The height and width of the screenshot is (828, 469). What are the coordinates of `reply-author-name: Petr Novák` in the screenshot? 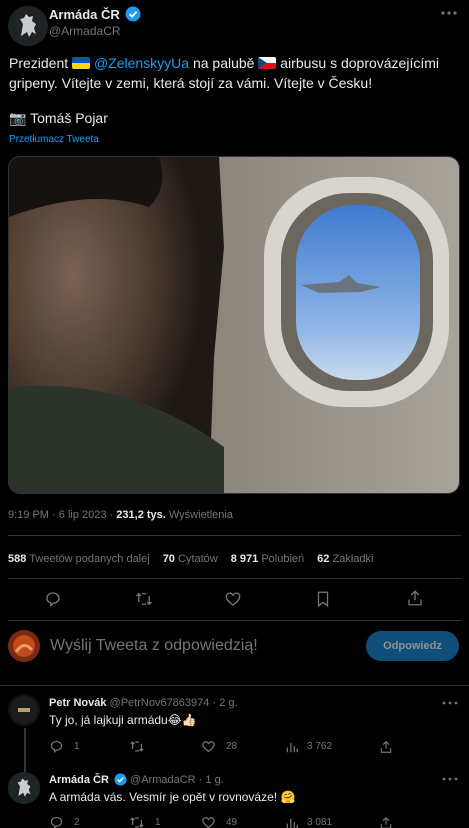 It's located at (77, 703).